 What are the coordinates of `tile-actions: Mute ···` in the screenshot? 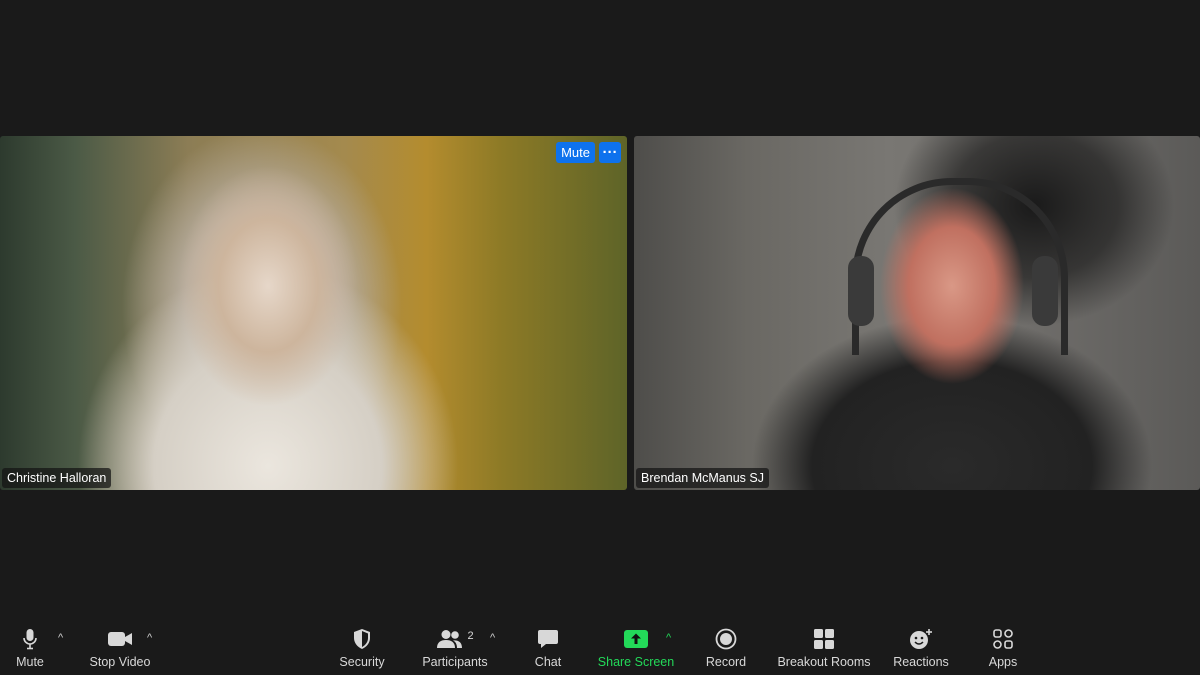 It's located at (588, 152).